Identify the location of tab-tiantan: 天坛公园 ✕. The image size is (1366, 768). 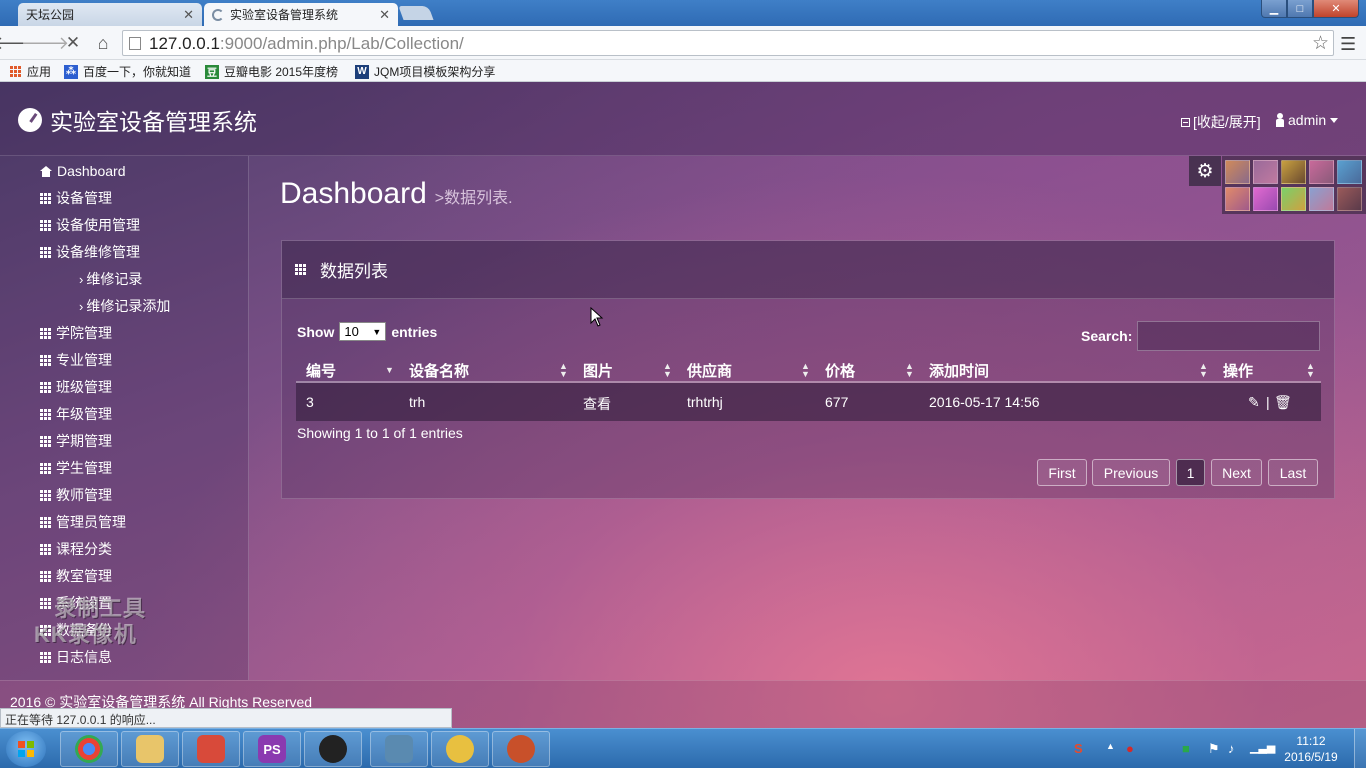
(110, 50).